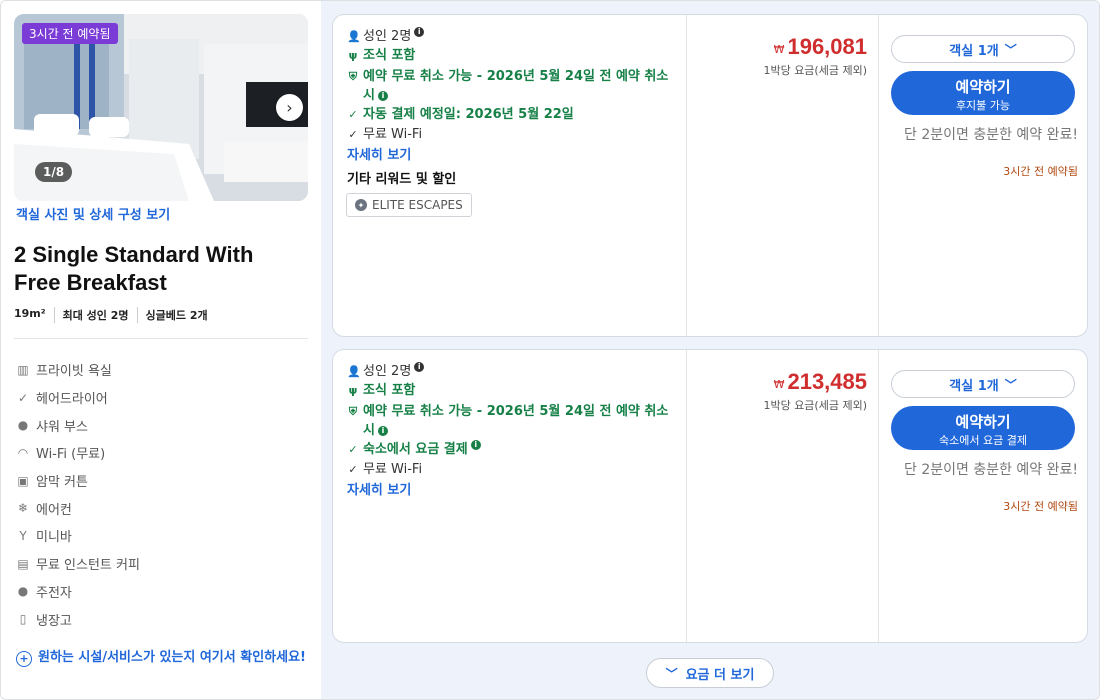  What do you see at coordinates (983, 93) in the screenshot?
I see `book-button: 예약하기 후지불 가능` at bounding box center [983, 93].